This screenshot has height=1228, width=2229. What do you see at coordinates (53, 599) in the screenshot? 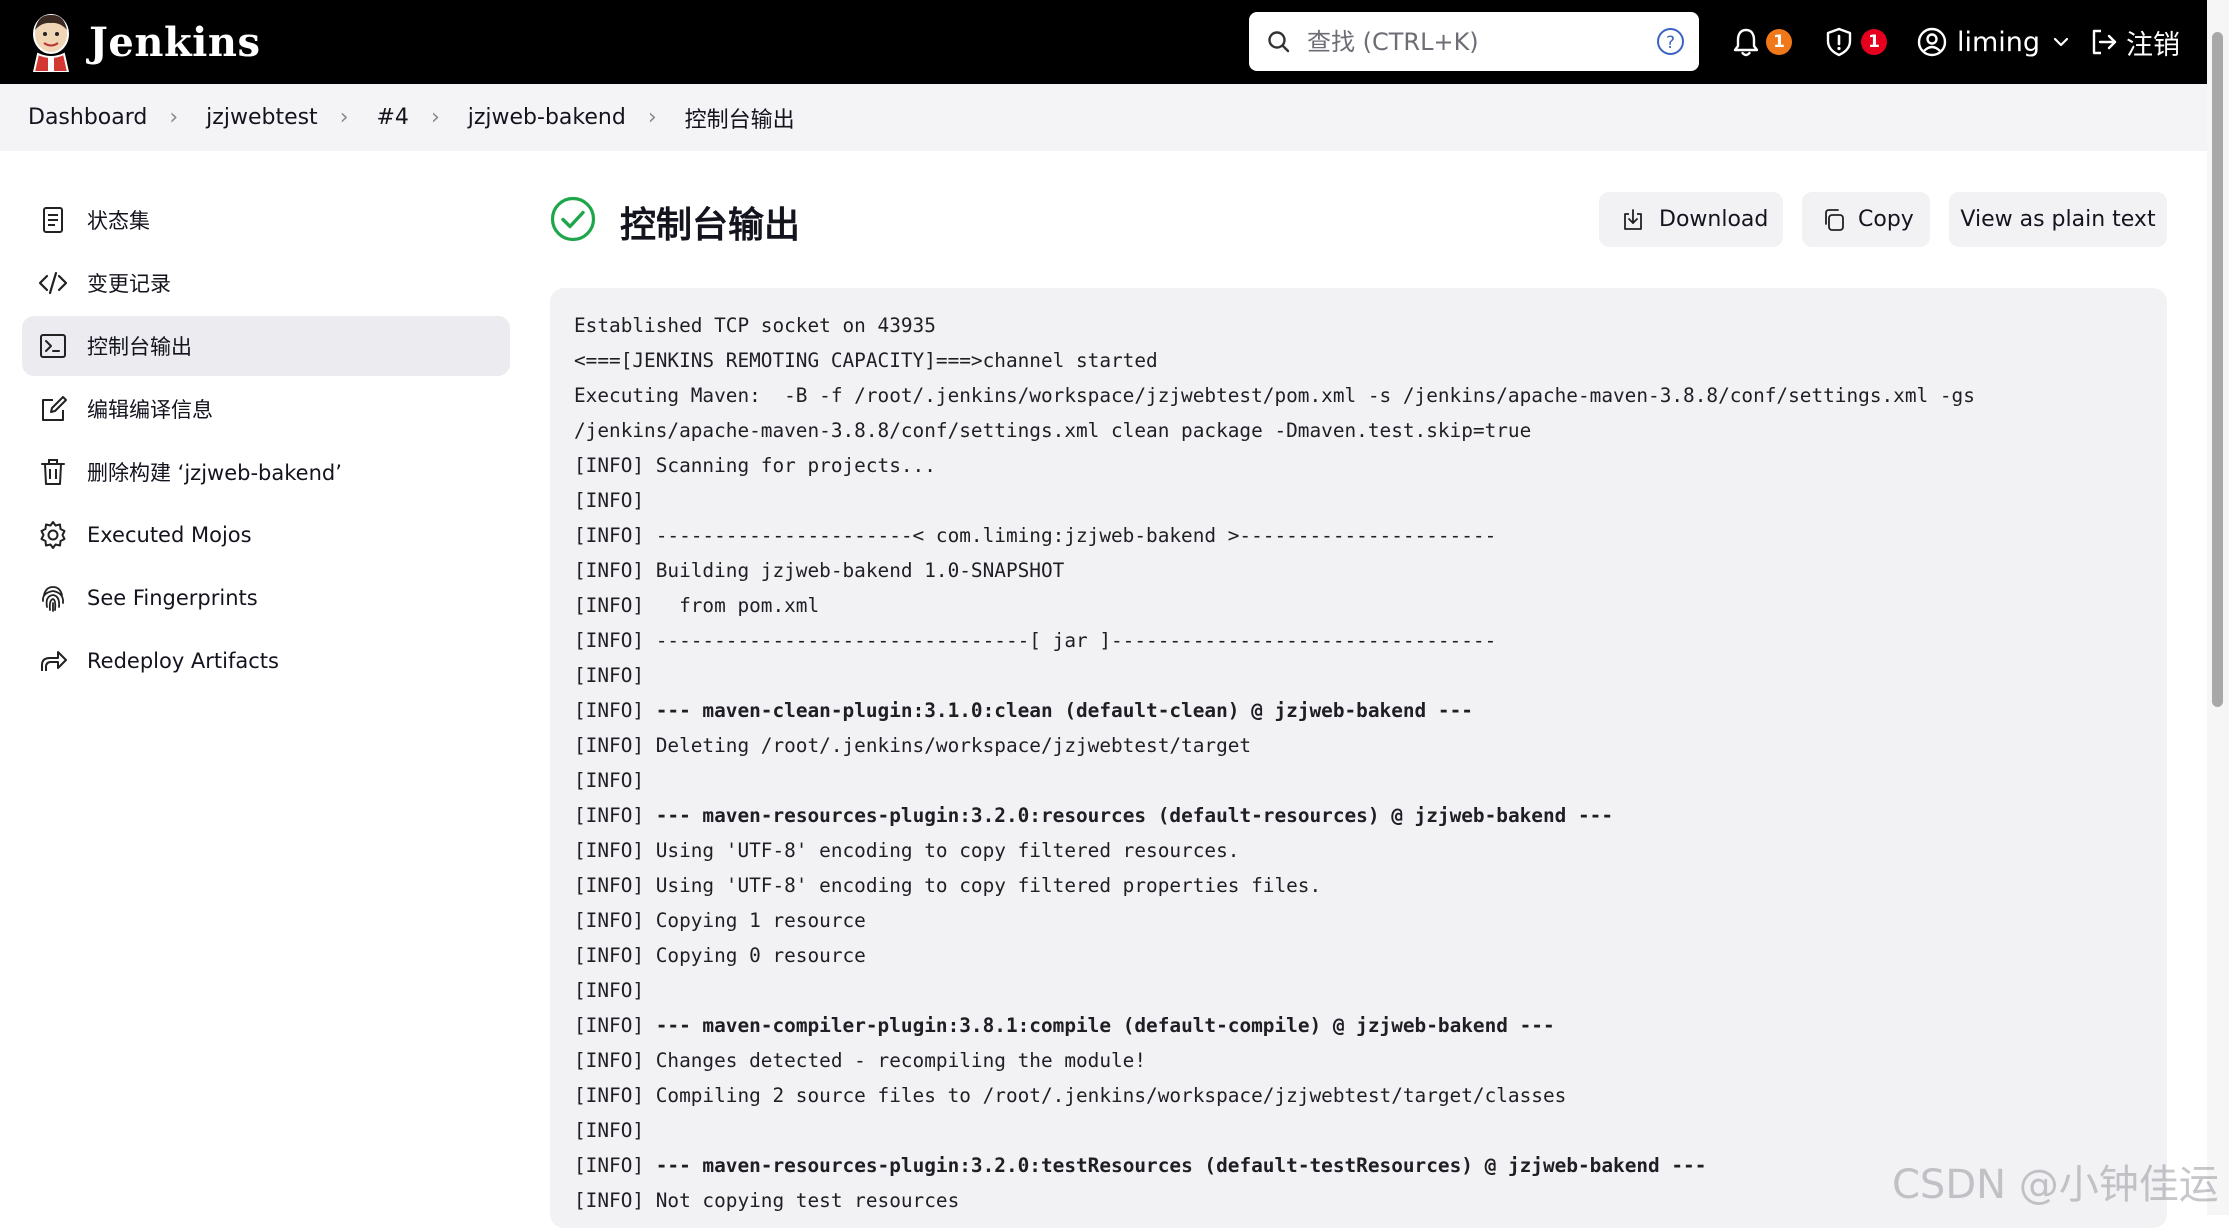
I see `fingerprint-icon` at bounding box center [53, 599].